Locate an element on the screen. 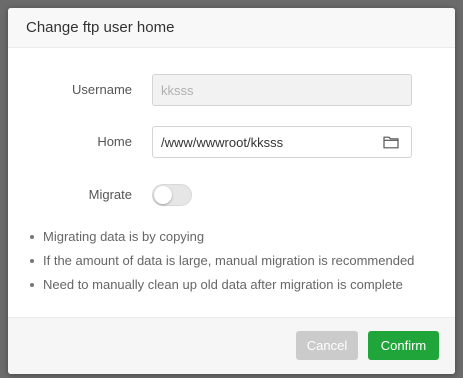 The height and width of the screenshot is (378, 463). username-row: Username is located at coordinates (231, 90).